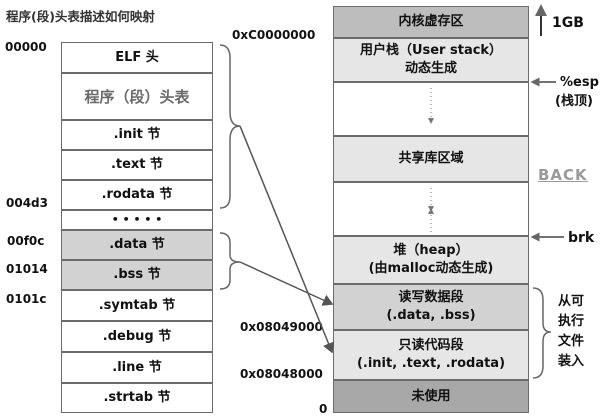 The image size is (610, 420). Describe the element at coordinates (431, 121) in the screenshot. I see `stack-growth-arrowhead` at that location.